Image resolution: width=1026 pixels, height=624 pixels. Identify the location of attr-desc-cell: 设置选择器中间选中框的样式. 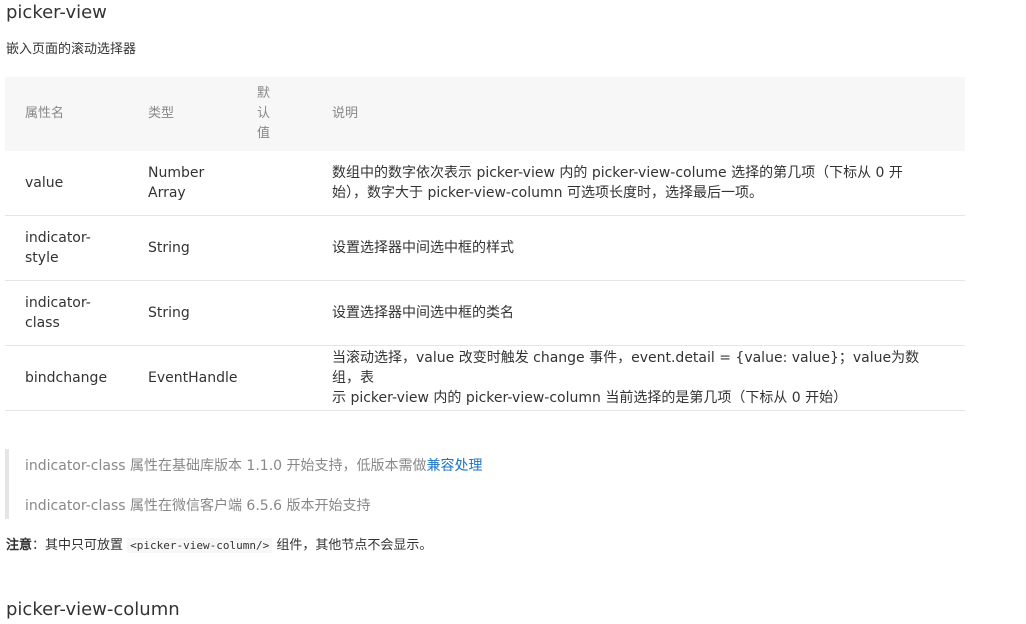
(638, 248).